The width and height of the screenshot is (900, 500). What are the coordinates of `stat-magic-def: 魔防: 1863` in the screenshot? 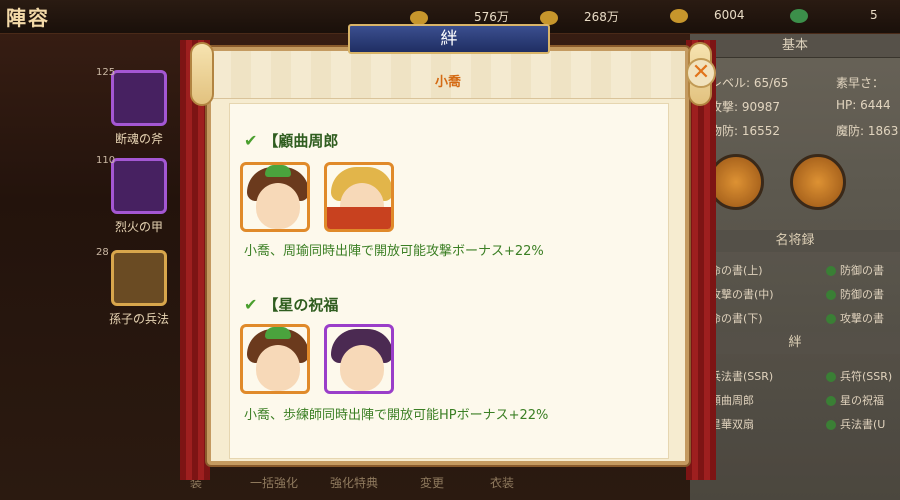 It's located at (867, 131).